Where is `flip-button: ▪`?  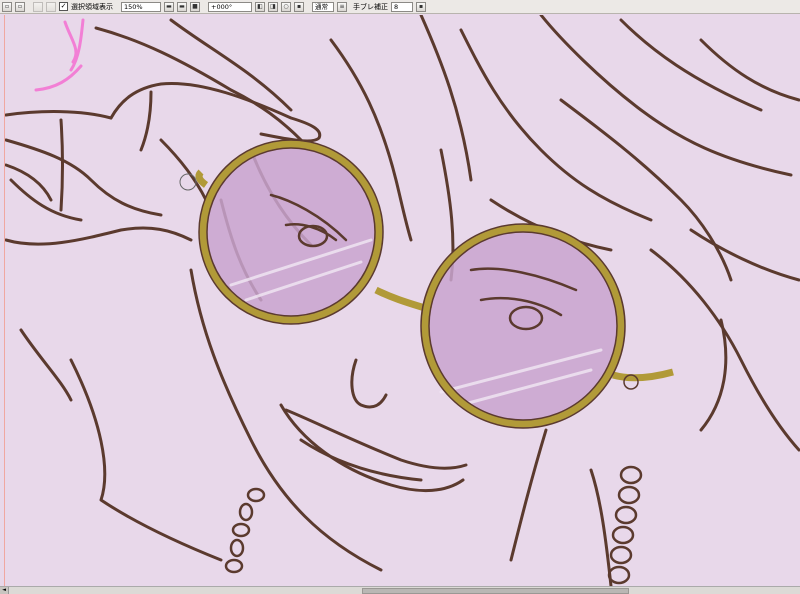 flip-button: ▪ is located at coordinates (299, 6).